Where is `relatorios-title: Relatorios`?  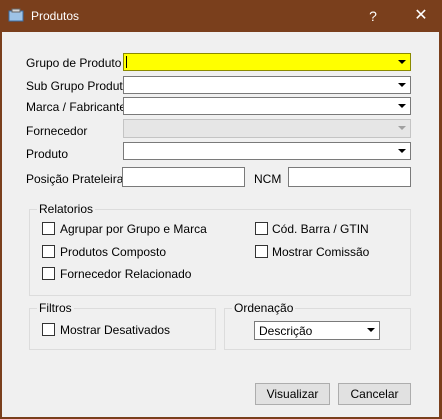 relatorios-title: Relatorios is located at coordinates (66, 209).